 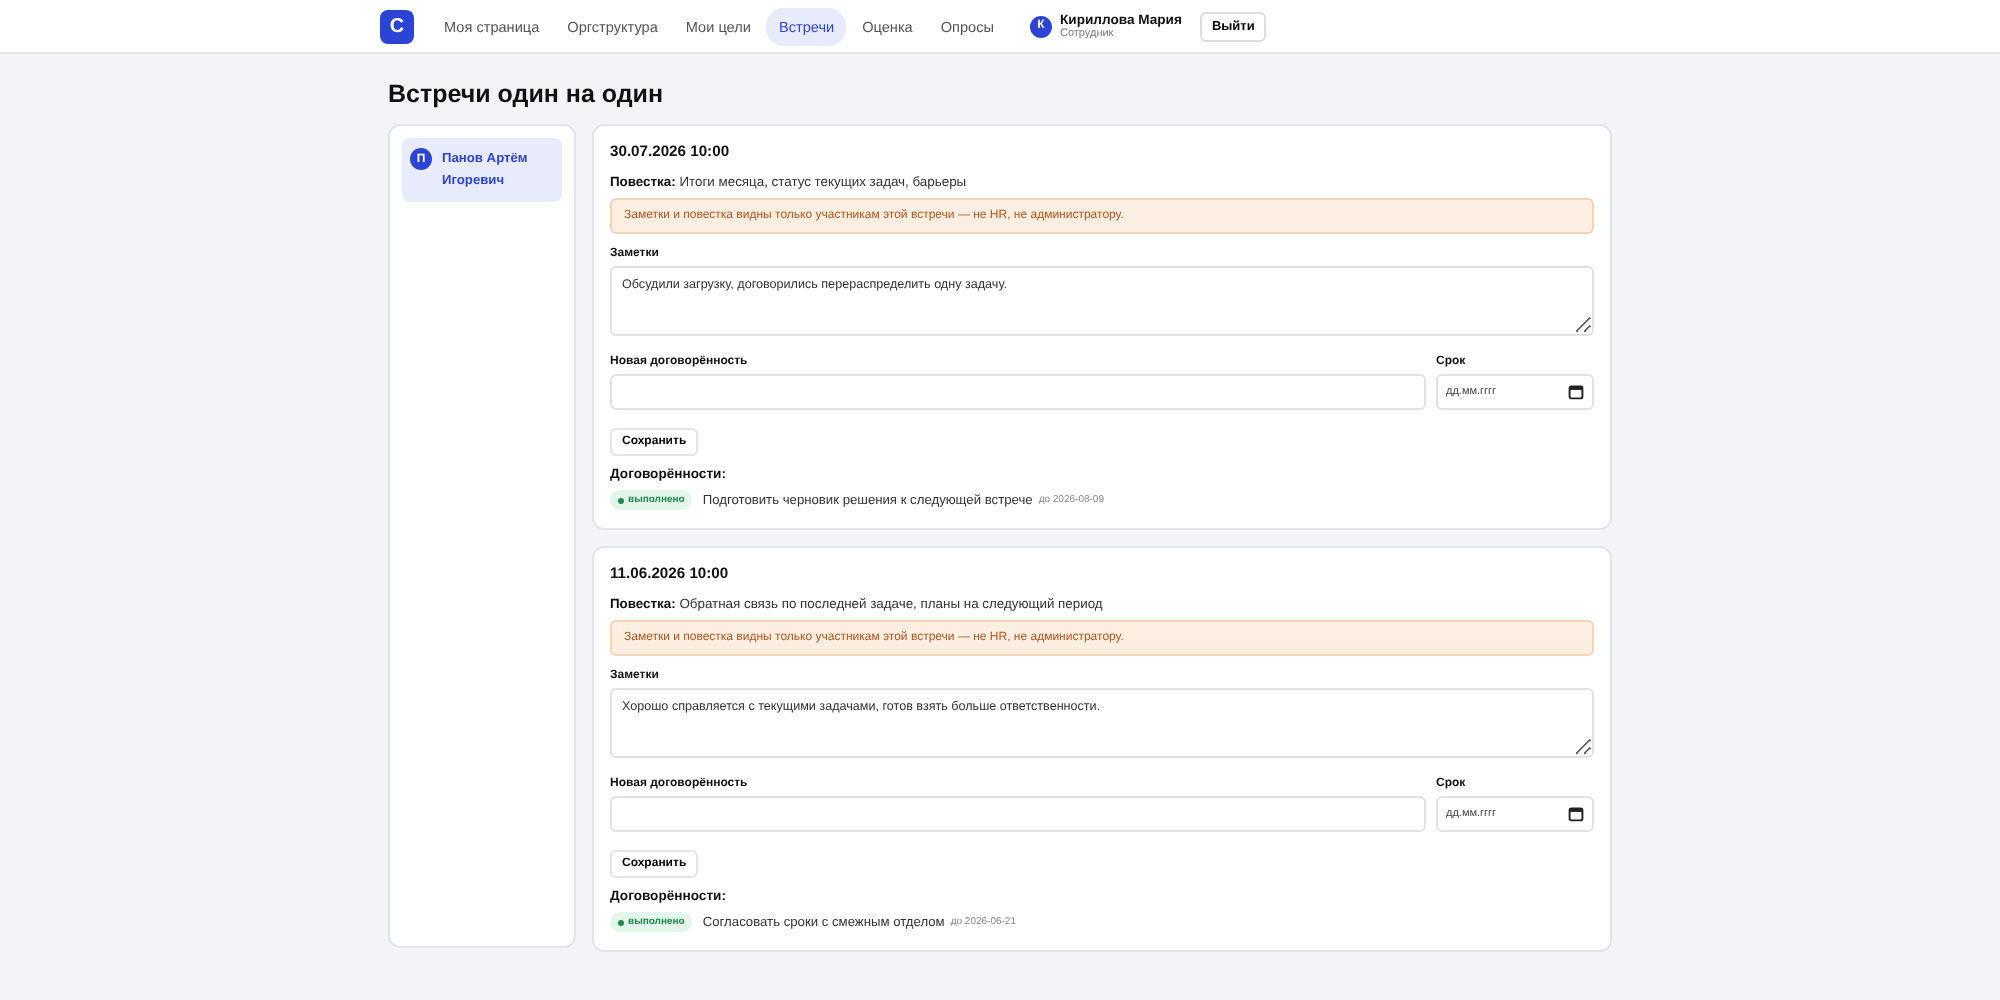 What do you see at coordinates (397, 26) in the screenshot?
I see `app-logo: C` at bounding box center [397, 26].